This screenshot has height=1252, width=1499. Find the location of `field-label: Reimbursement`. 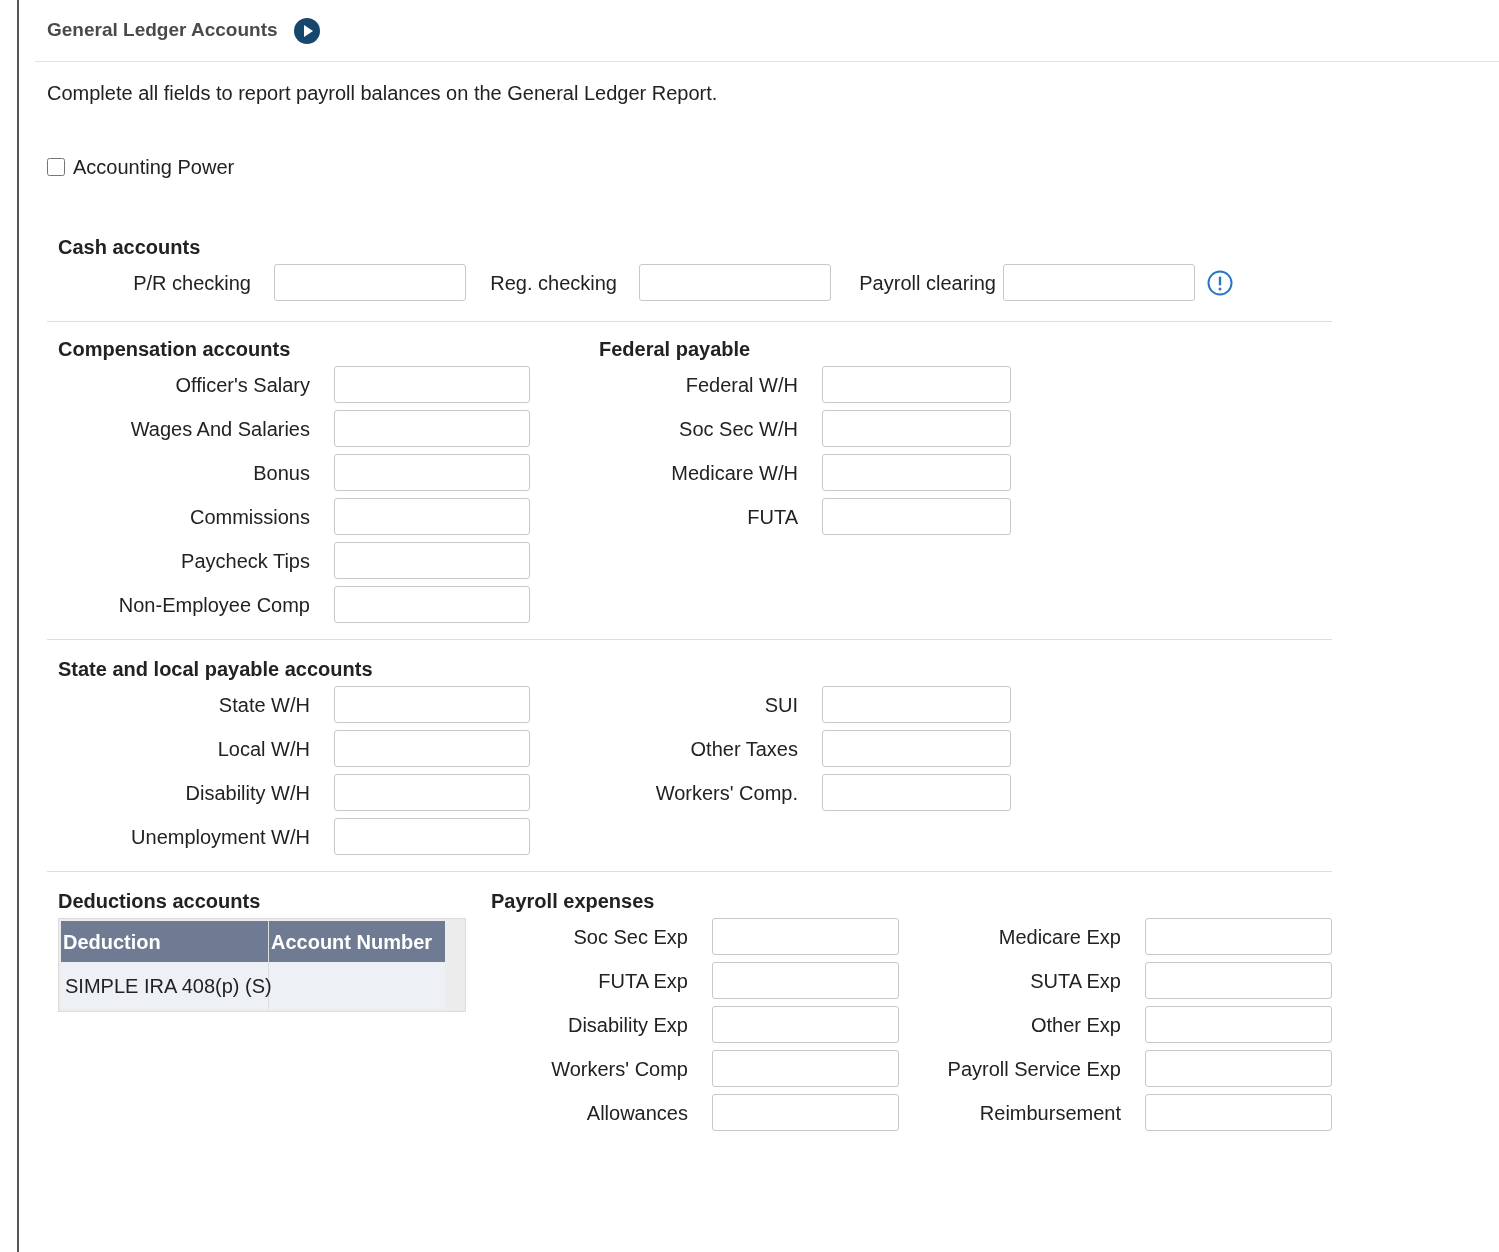

field-label: Reimbursement is located at coordinates (1050, 1113).